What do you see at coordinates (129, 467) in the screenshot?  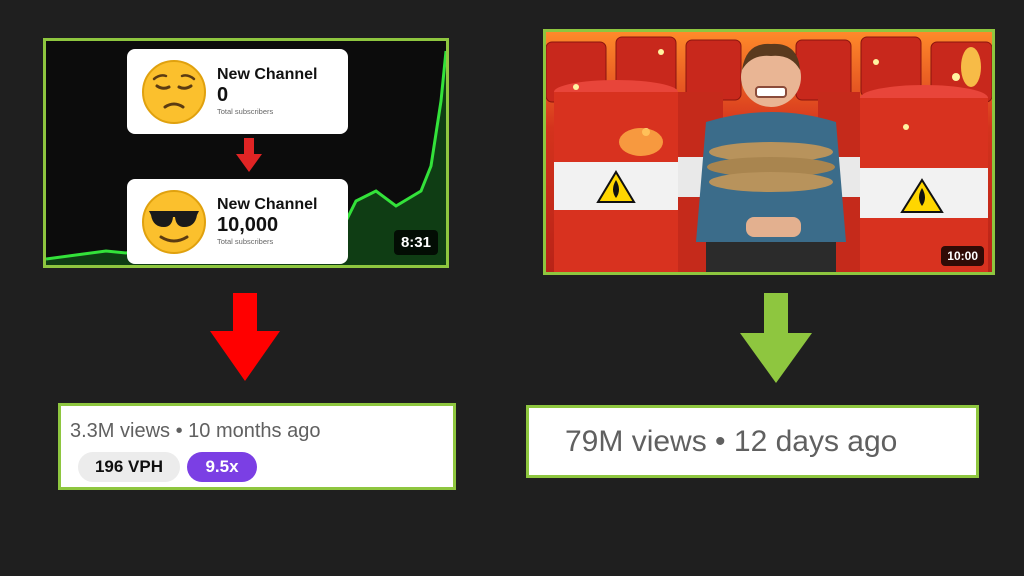 I see `vph-badge: 196 VPH` at bounding box center [129, 467].